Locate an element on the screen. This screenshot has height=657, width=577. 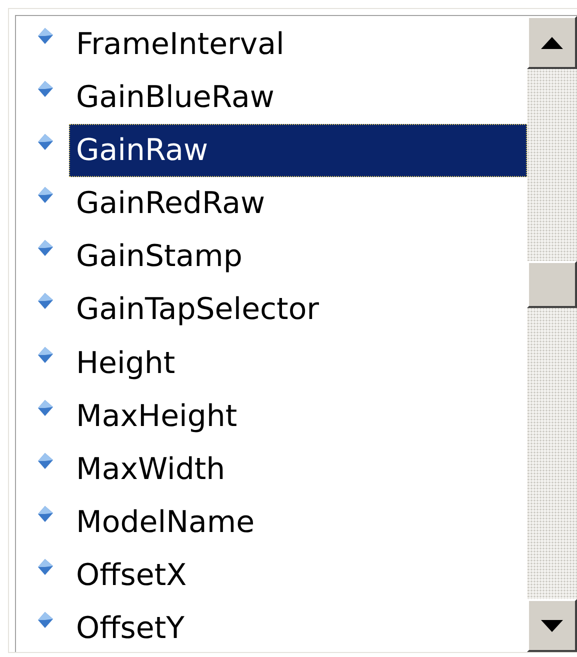
list-item: FrameInterval is located at coordinates (298, 44).